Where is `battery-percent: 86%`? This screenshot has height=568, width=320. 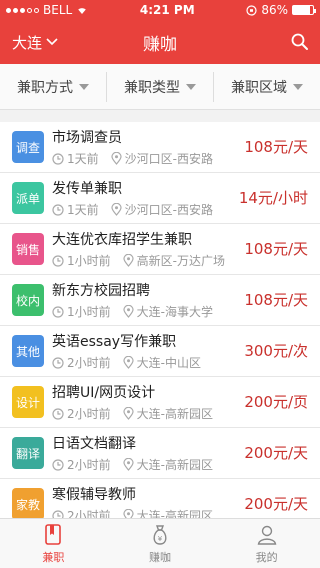 battery-percent: 86% is located at coordinates (274, 10).